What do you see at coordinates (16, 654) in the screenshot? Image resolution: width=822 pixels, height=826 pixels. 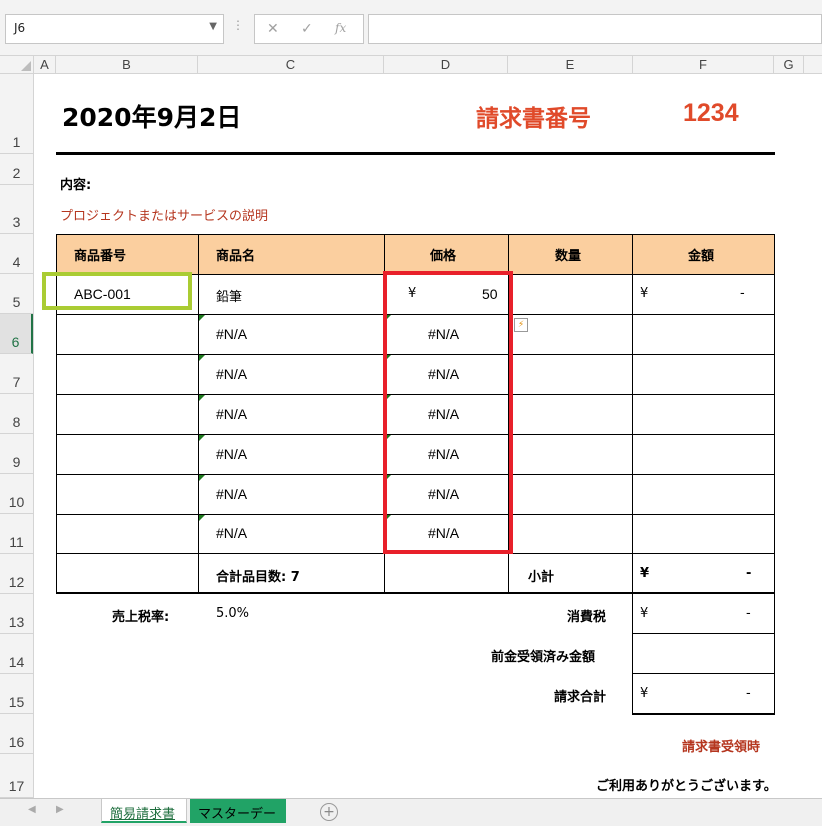 I see `row-header-14: 14` at bounding box center [16, 654].